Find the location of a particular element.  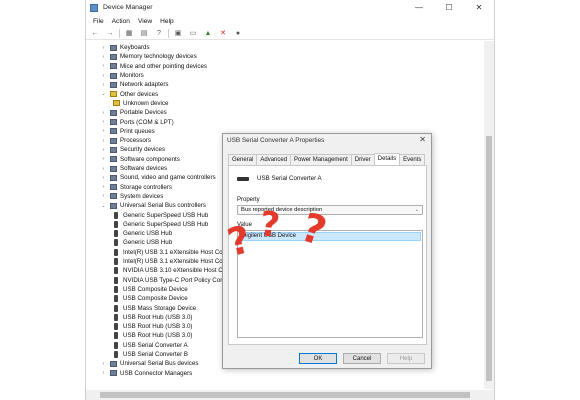

tree-device: Unknown device is located at coordinates (139, 103).